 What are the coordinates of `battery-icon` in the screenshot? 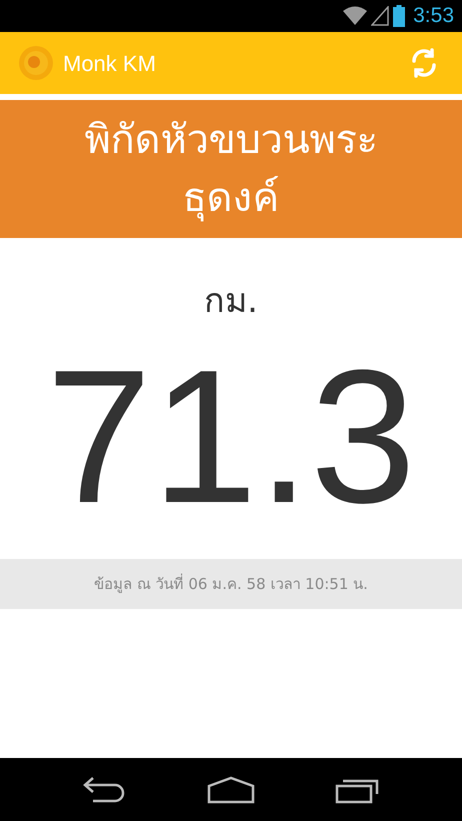 It's located at (399, 16).